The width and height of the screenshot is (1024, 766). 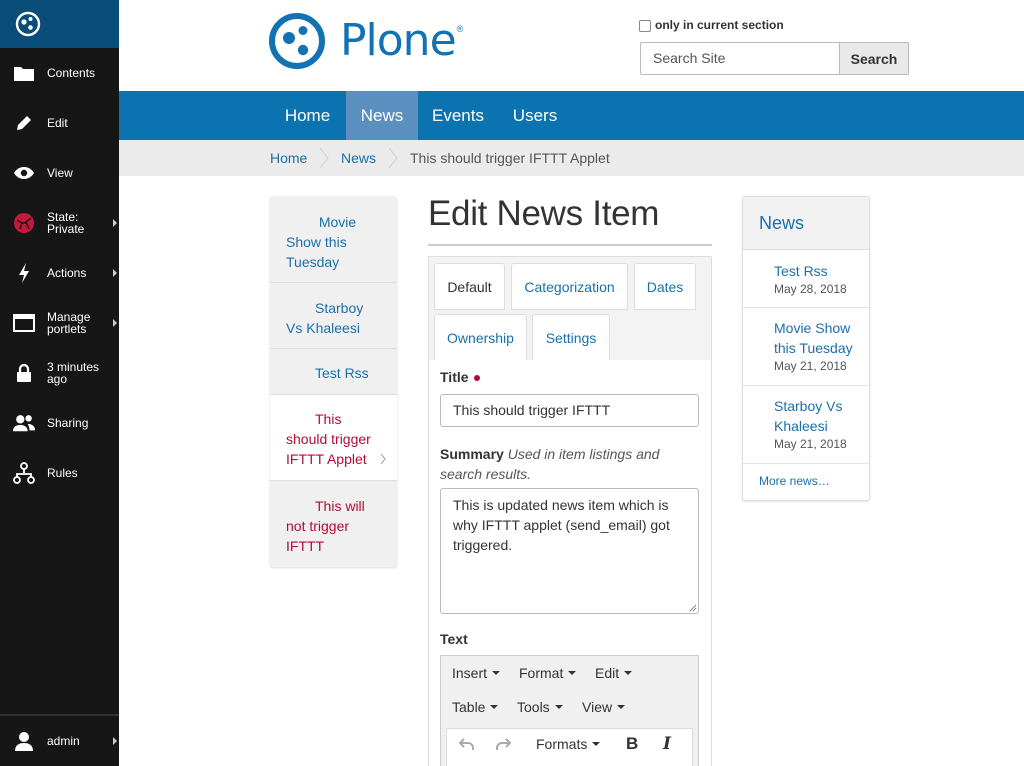 I want to click on section-checkbox, so click(x=645, y=26).